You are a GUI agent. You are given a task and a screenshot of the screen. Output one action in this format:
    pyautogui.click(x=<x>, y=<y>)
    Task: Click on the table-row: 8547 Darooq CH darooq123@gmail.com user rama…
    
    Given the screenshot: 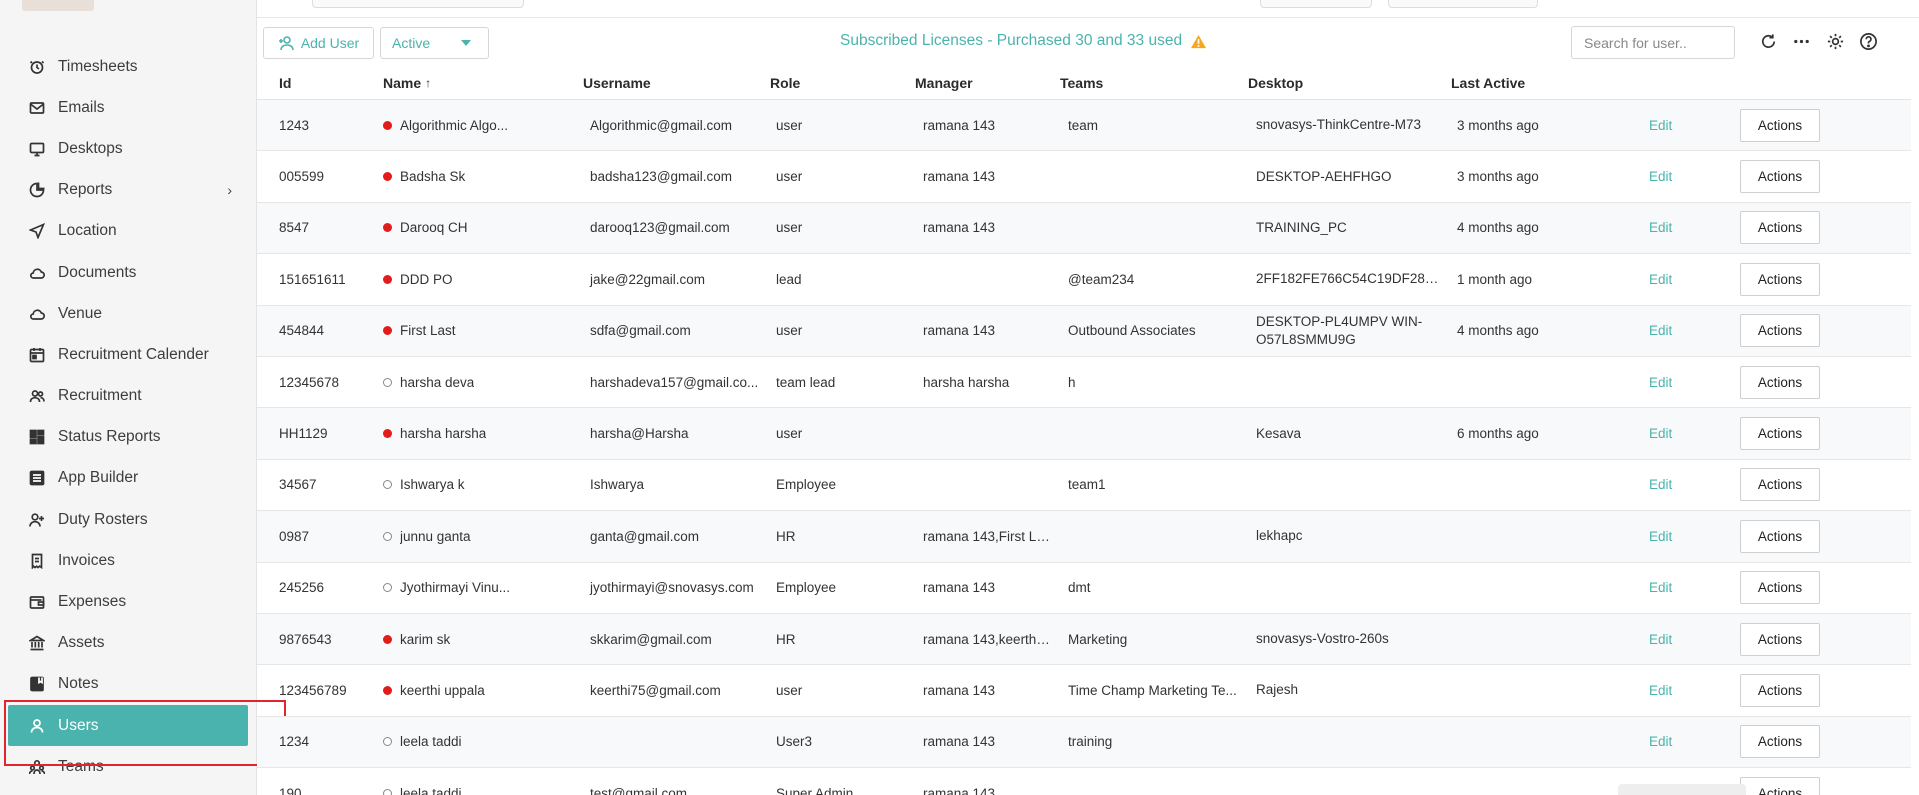 What is the action you would take?
    pyautogui.click(x=1084, y=228)
    